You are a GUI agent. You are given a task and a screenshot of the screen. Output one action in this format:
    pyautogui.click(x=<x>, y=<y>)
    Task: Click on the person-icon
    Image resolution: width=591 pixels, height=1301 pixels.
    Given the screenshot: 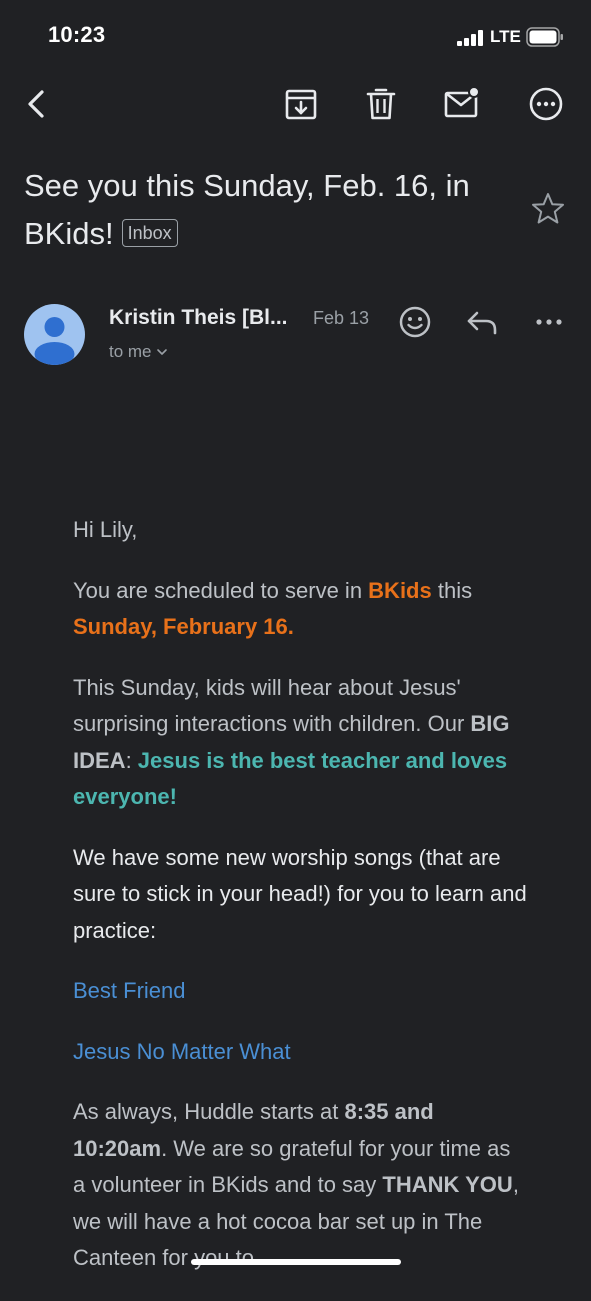 What is the action you would take?
    pyautogui.click(x=54, y=341)
    